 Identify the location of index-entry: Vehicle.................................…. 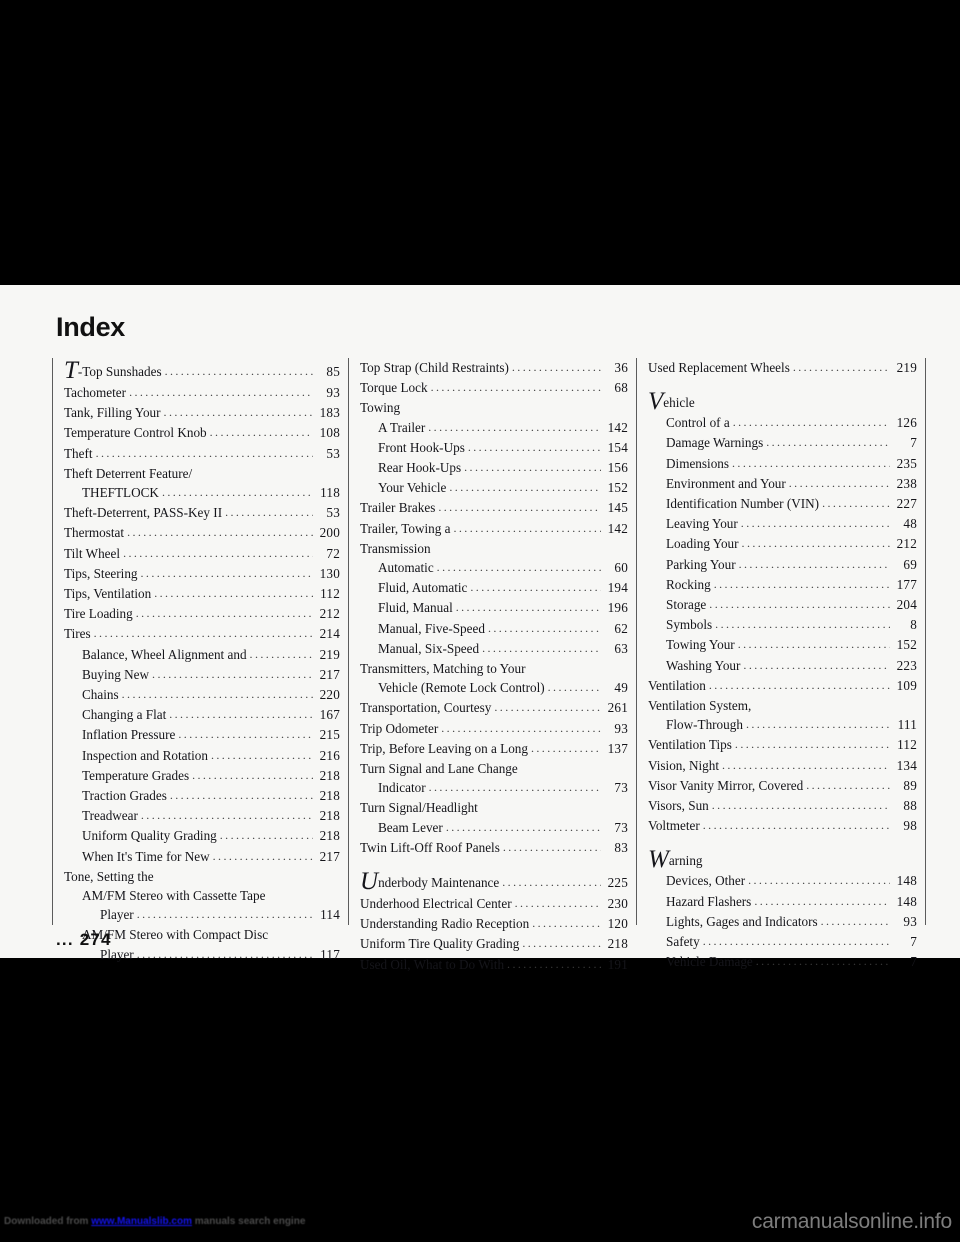
(782, 401).